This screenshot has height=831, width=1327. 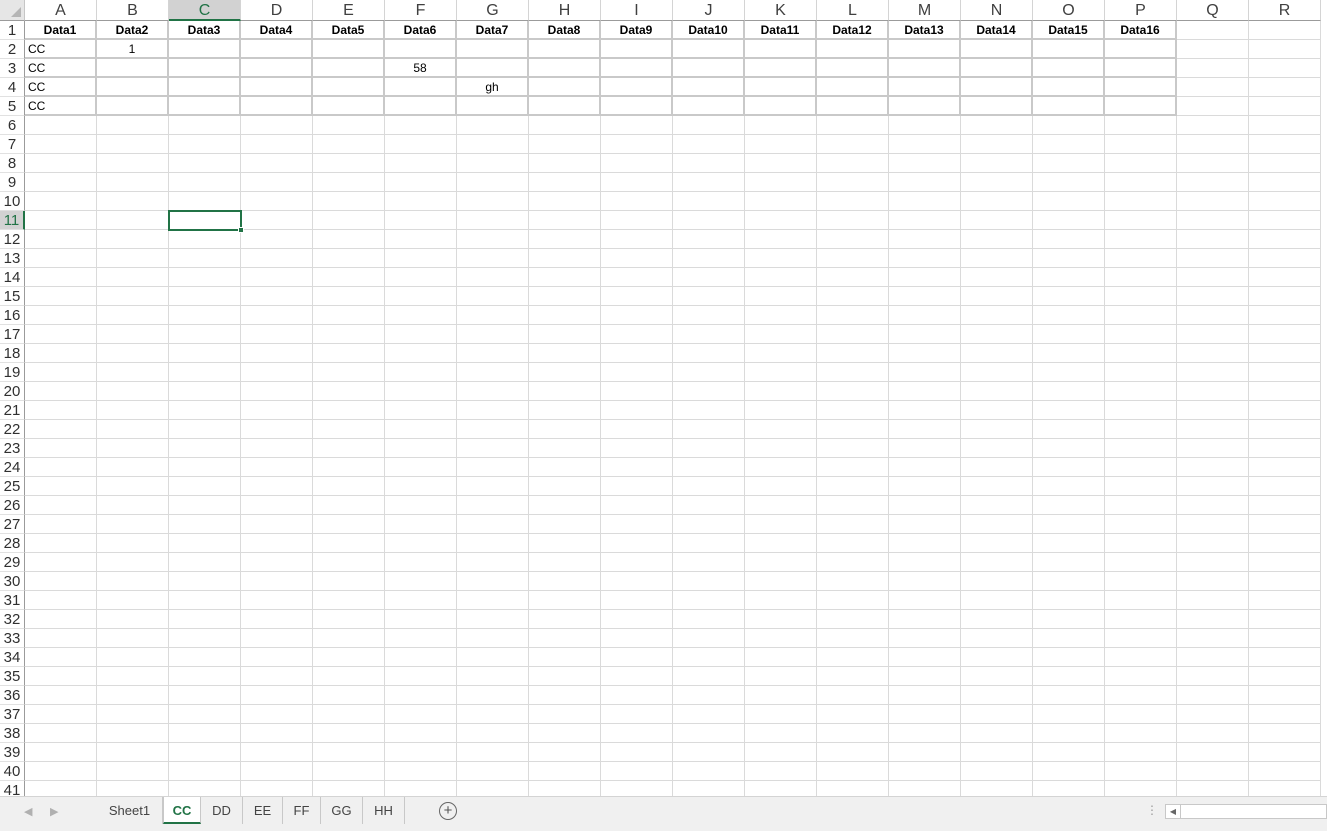 I want to click on cell-e5, so click(x=349, y=106).